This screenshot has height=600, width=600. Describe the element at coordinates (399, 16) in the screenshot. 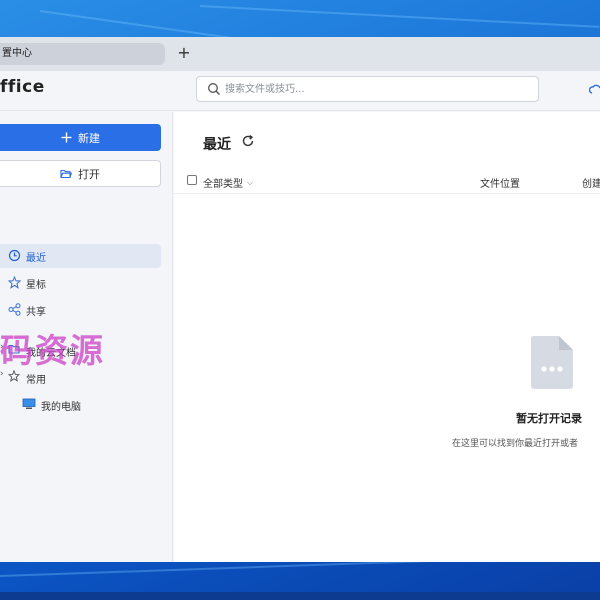

I see `wallpaper-ray` at that location.